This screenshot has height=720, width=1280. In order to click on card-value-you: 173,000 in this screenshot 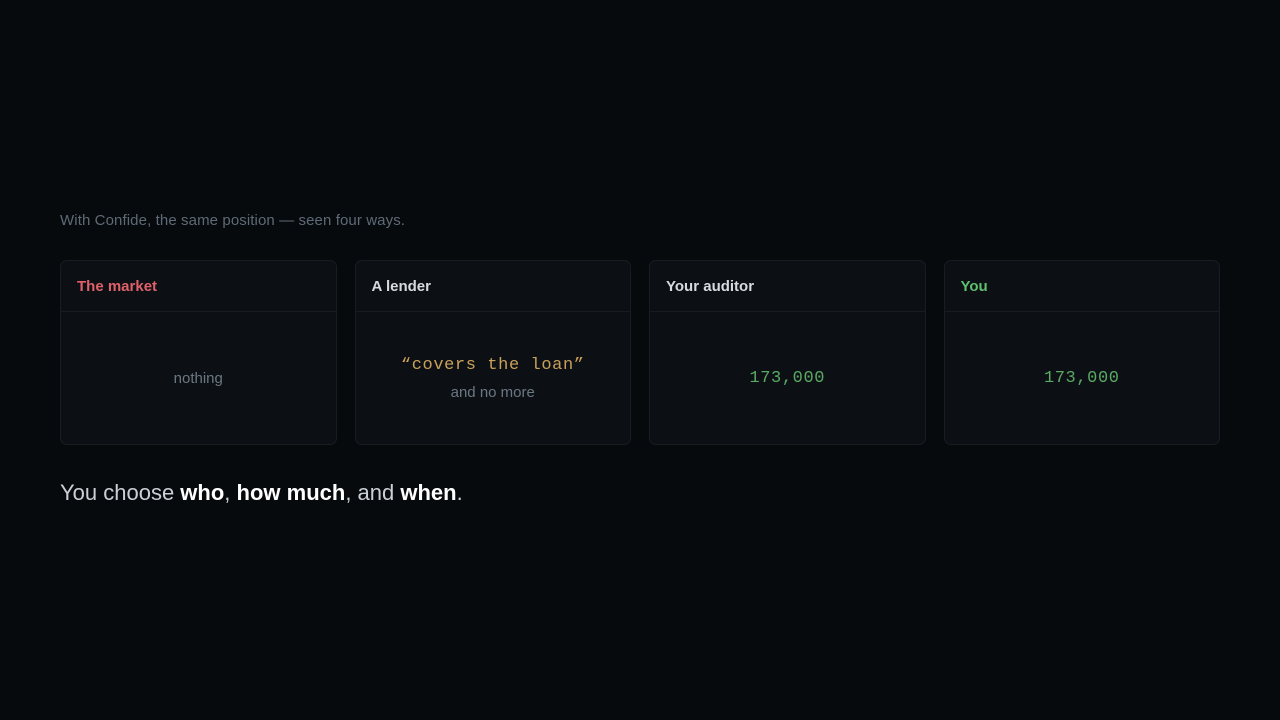, I will do `click(1081, 378)`.